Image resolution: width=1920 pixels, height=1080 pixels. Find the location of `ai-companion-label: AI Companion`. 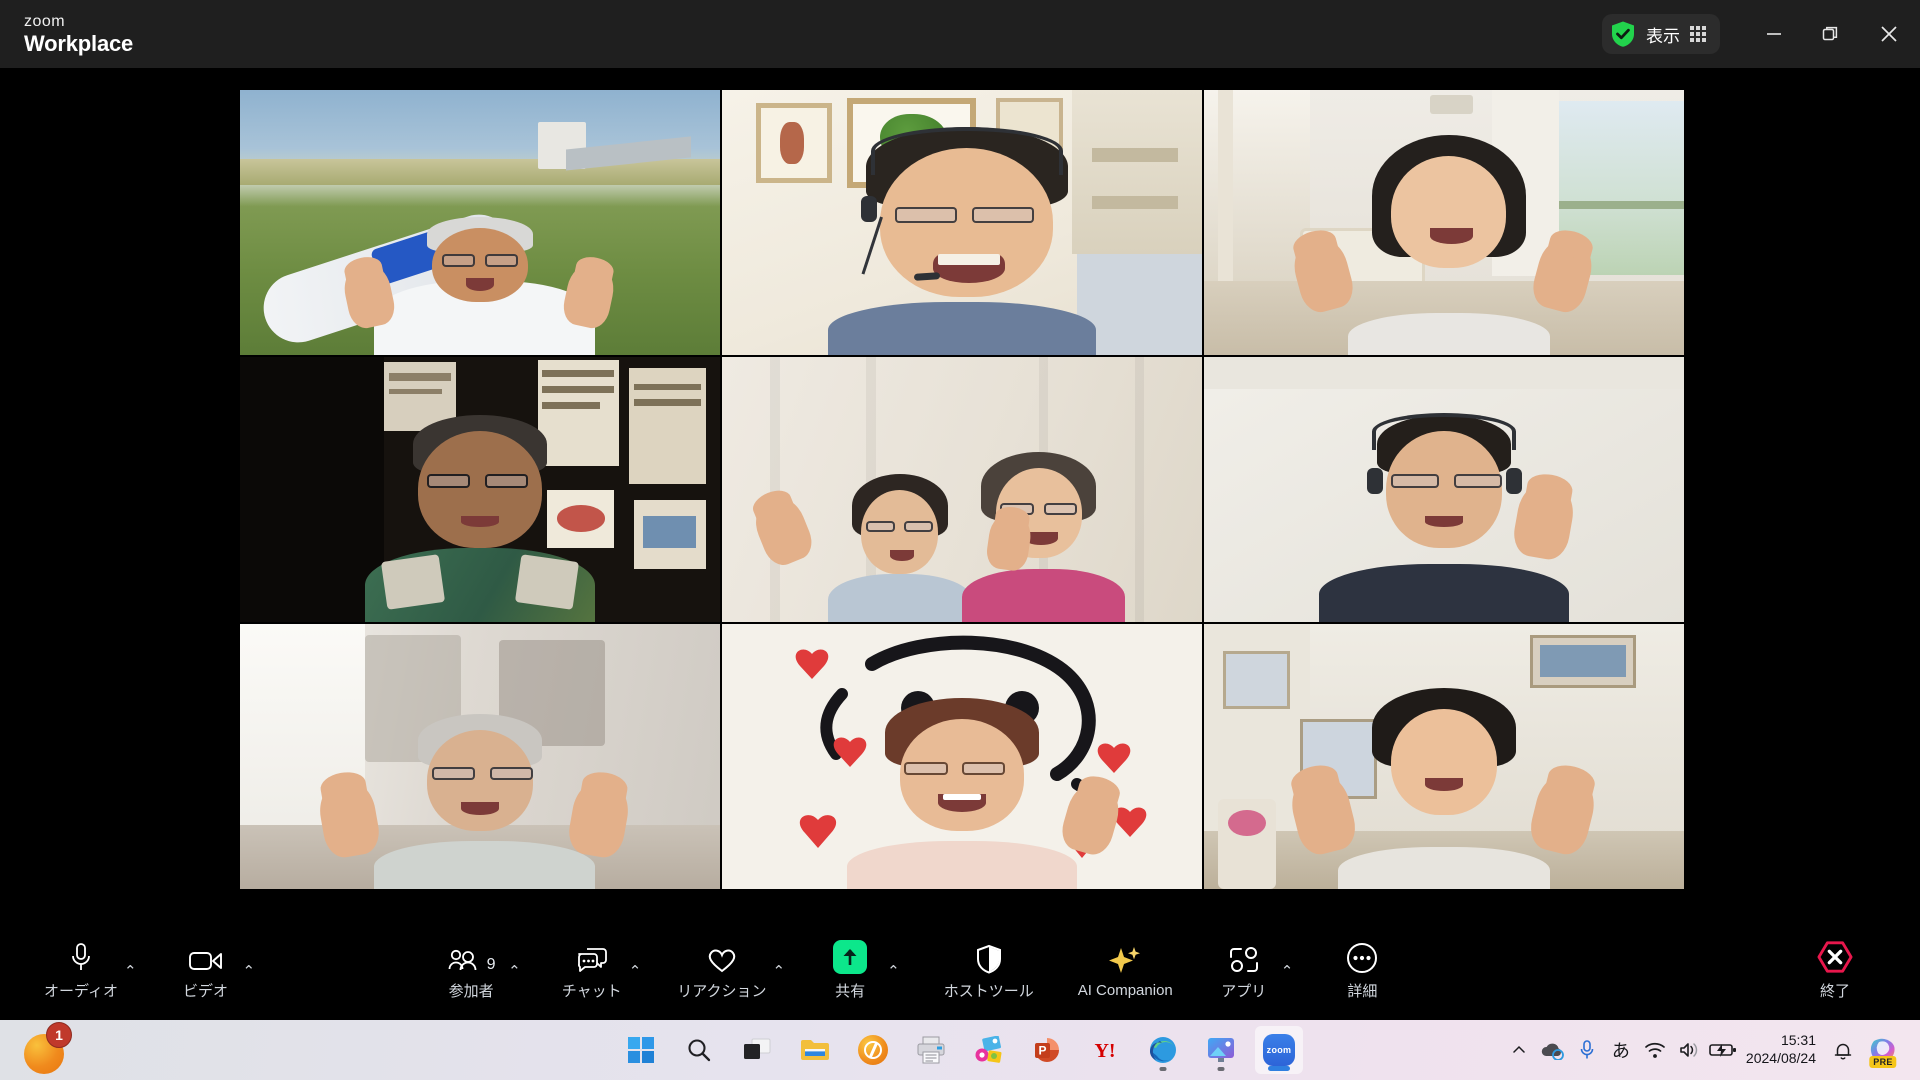

ai-companion-label: AI Companion is located at coordinates (1125, 990).